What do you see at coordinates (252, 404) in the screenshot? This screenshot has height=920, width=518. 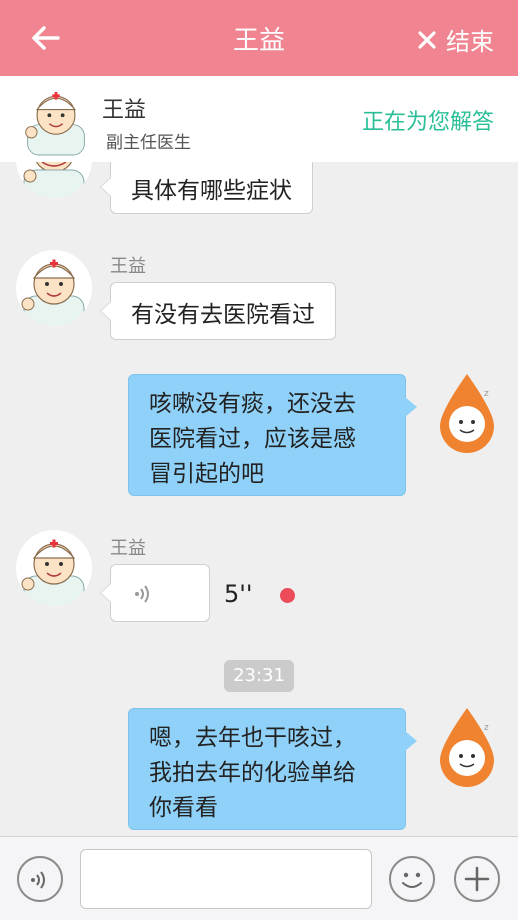 I see `message-line: 咳嗽没有痰，还没去` at bounding box center [252, 404].